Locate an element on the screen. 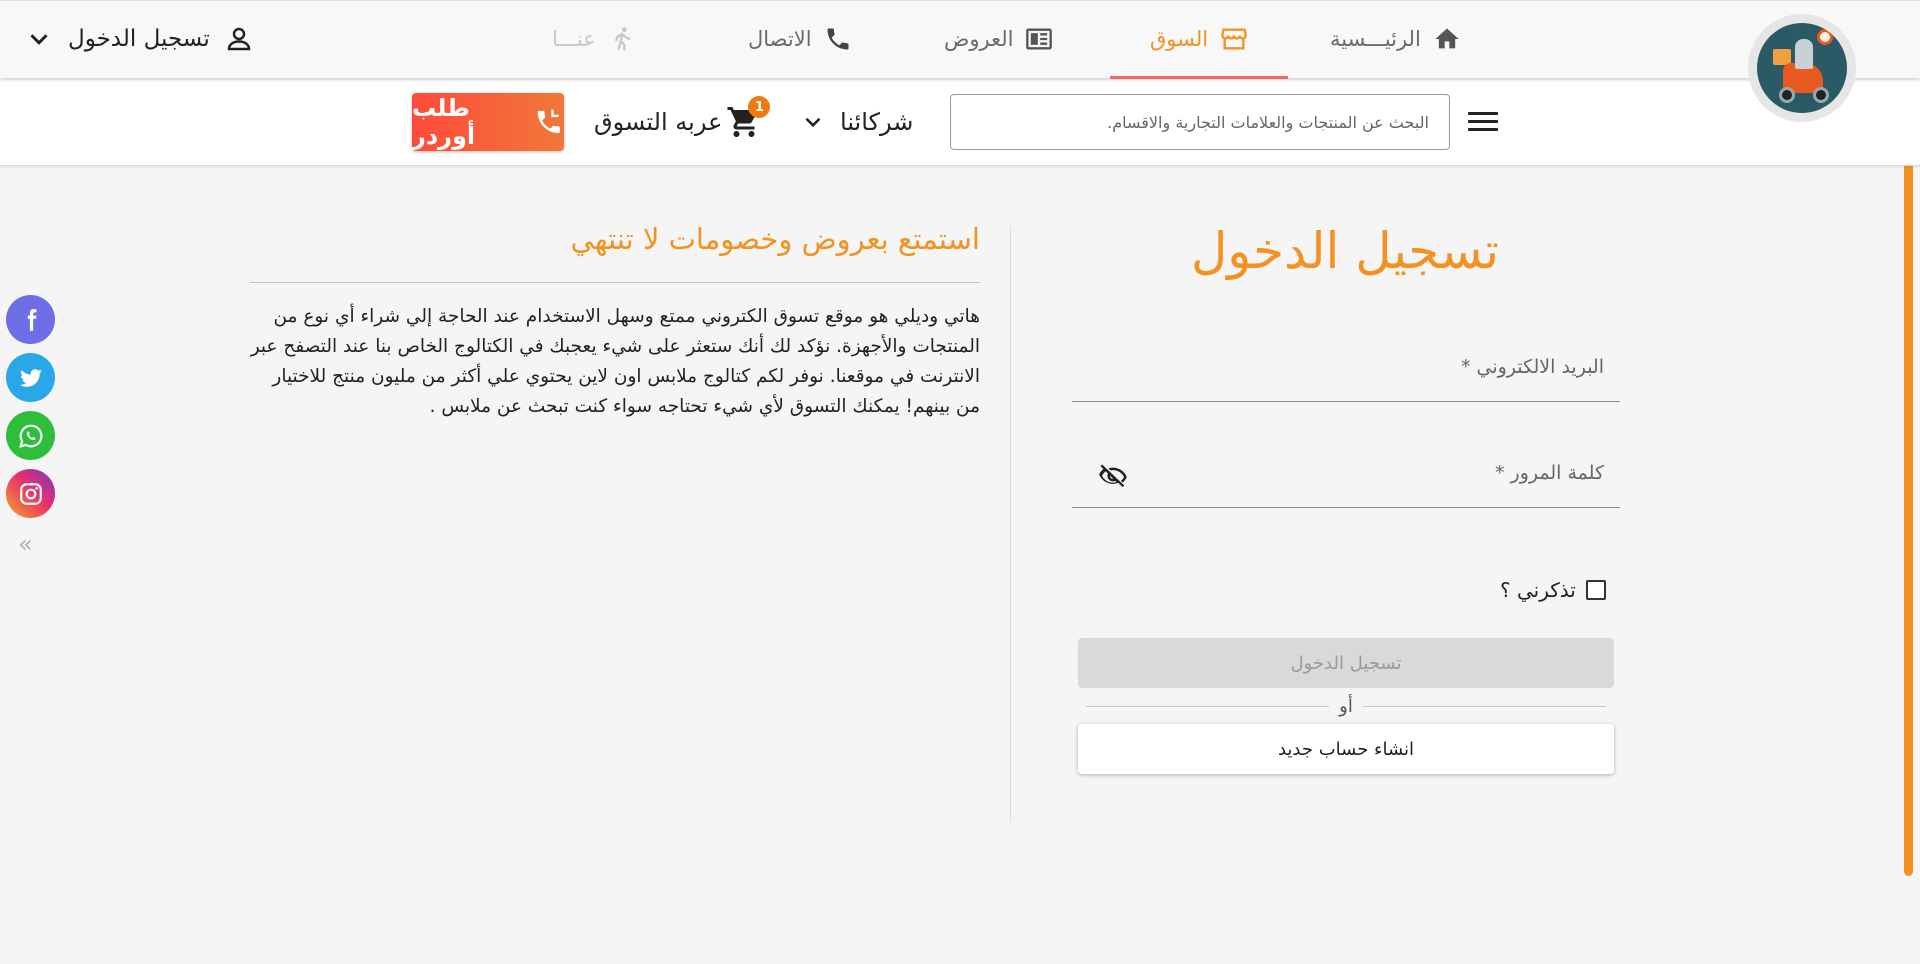  twitter-icon is located at coordinates (30, 377).